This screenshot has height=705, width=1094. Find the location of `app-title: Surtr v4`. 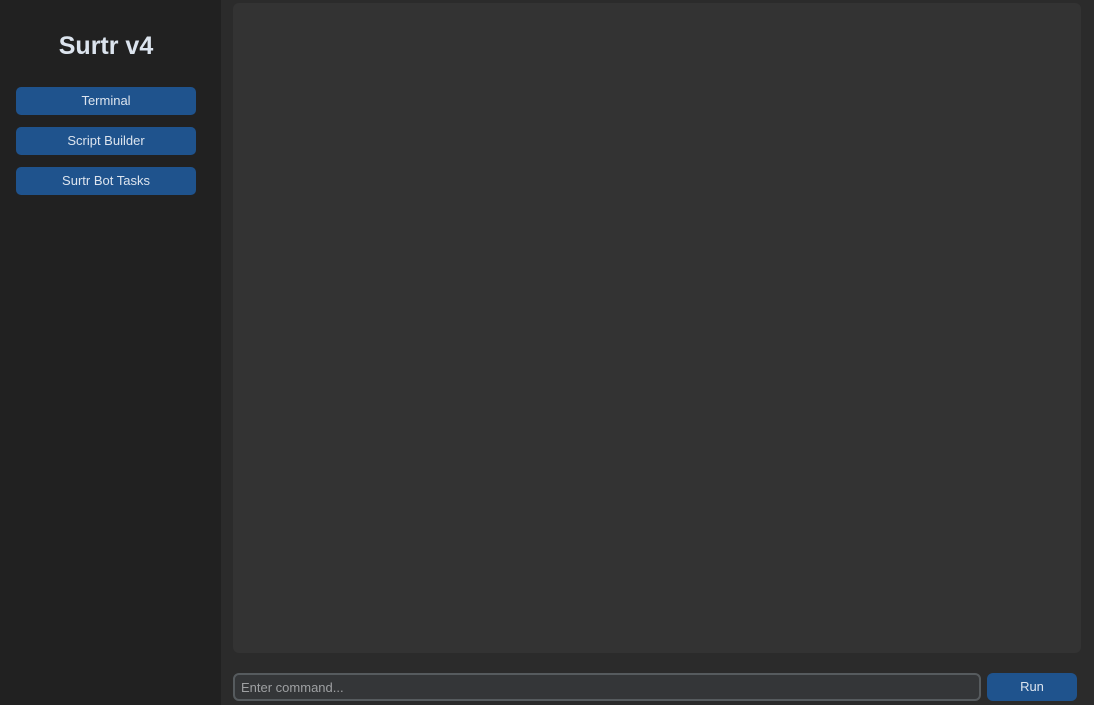

app-title: Surtr v4 is located at coordinates (106, 46).